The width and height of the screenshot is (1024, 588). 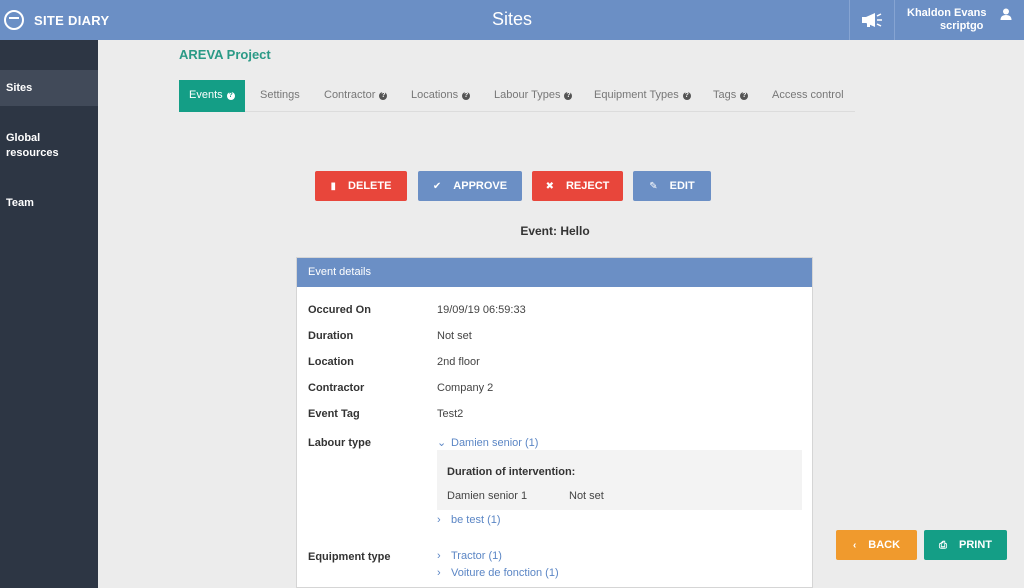 What do you see at coordinates (586, 496) in the screenshot?
I see `intervention-value: Not set` at bounding box center [586, 496].